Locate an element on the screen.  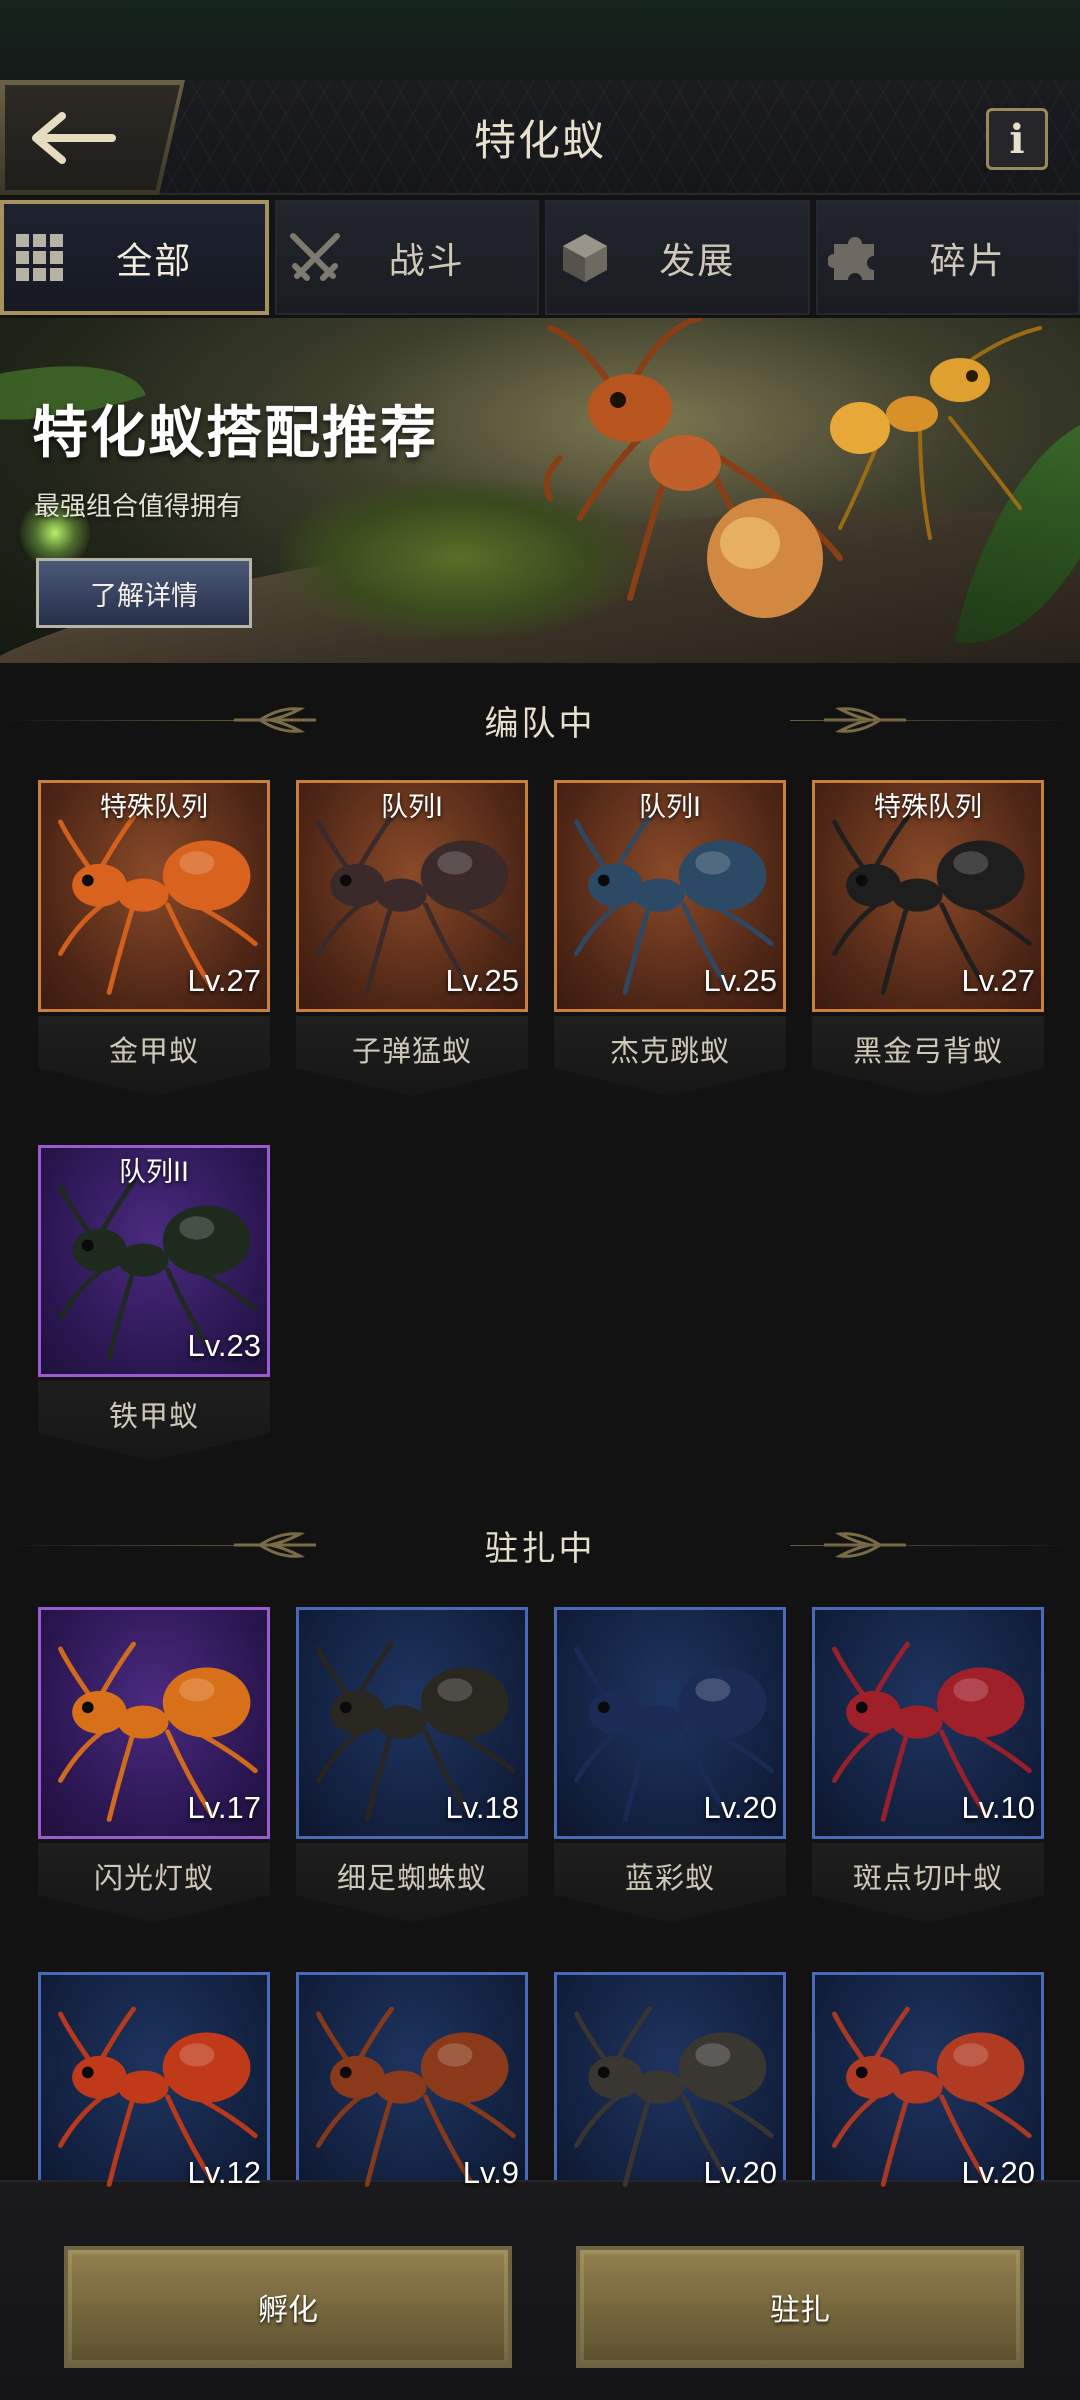
back-arrow-icon is located at coordinates (74, 137).